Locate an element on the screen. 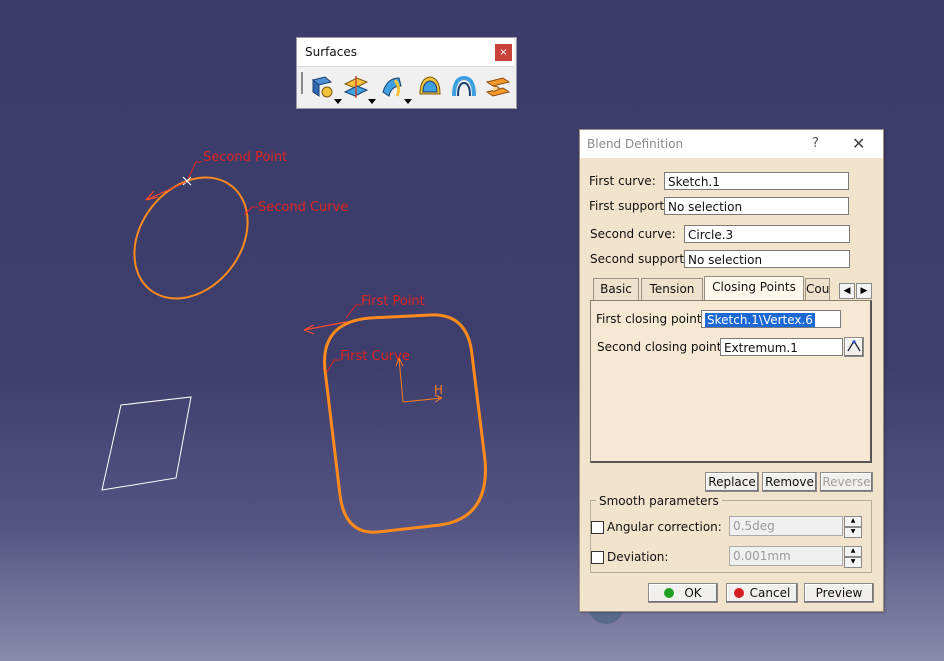 This screenshot has height=661, width=944. ok-button: OK is located at coordinates (683, 593).